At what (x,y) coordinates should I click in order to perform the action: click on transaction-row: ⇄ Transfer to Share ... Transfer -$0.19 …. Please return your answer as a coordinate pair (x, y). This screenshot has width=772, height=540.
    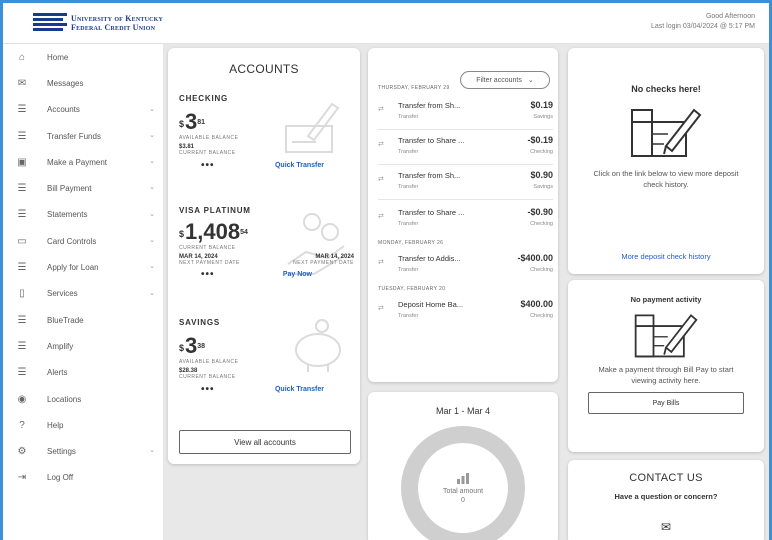
    Looking at the image, I should click on (465, 149).